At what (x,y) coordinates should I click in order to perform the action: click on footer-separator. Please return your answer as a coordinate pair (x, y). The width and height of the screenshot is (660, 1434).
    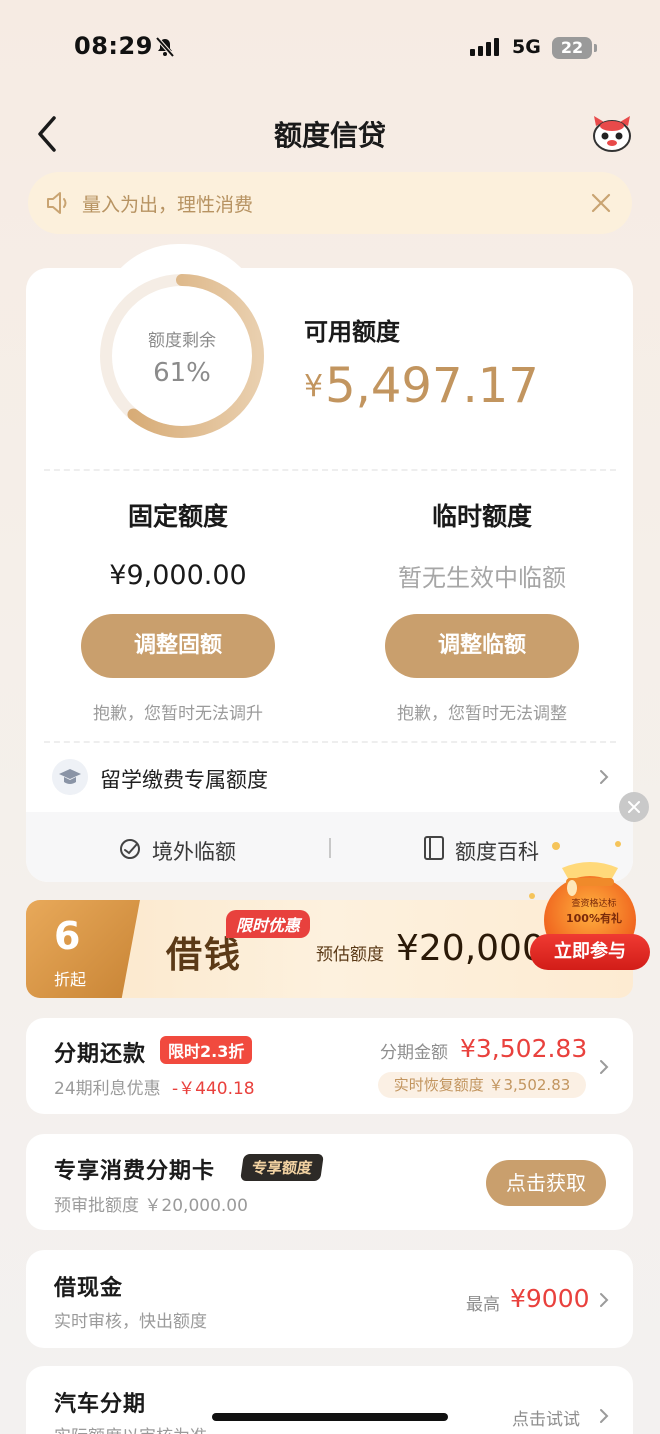
    Looking at the image, I should click on (330, 848).